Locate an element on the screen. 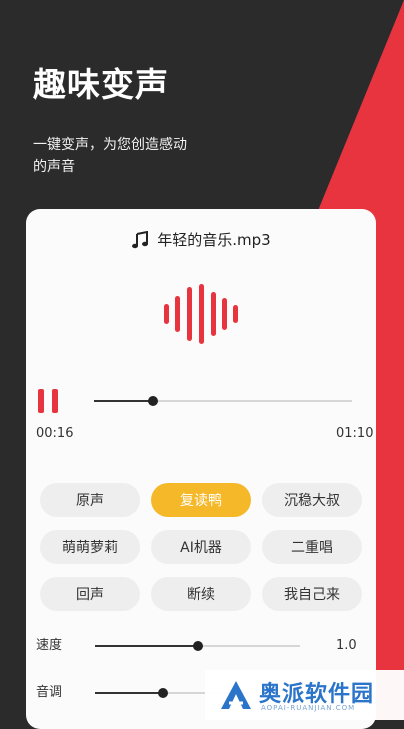 The image size is (404, 729). current-time: 00:16 is located at coordinates (55, 433).